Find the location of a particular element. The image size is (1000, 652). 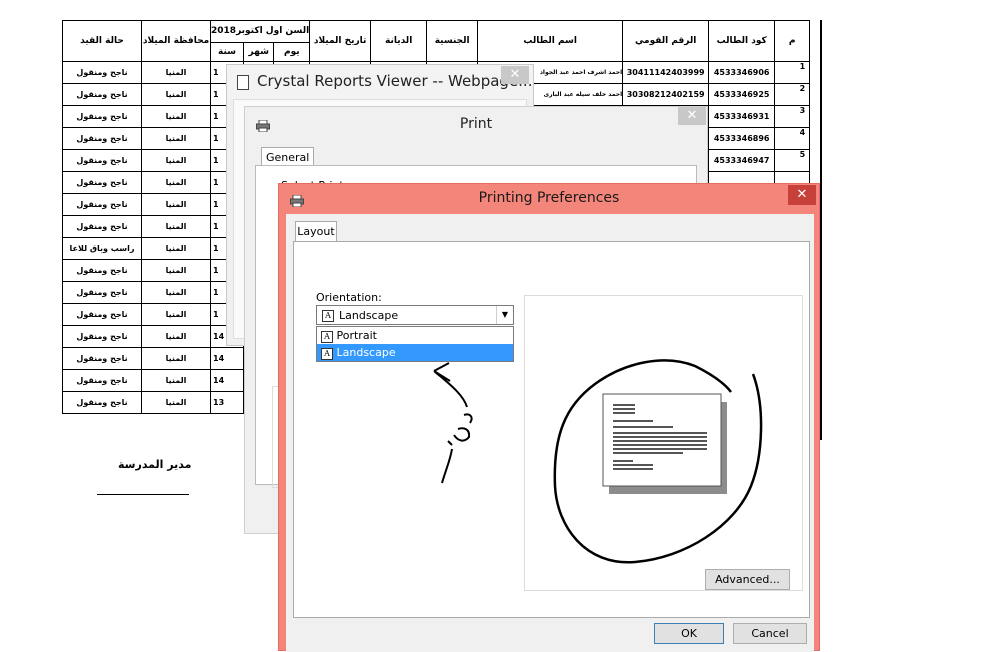

header-national-id: الرقم القومي is located at coordinates (666, 41).